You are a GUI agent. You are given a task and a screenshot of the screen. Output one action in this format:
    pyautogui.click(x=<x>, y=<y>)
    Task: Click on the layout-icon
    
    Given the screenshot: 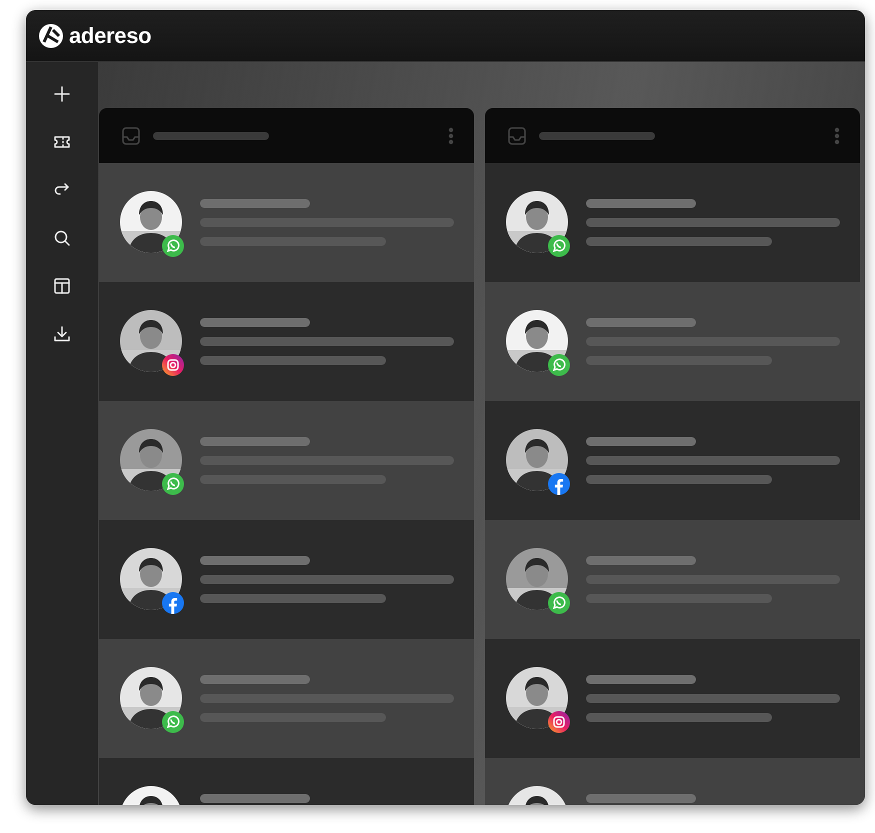 What is the action you would take?
    pyautogui.click(x=62, y=286)
    